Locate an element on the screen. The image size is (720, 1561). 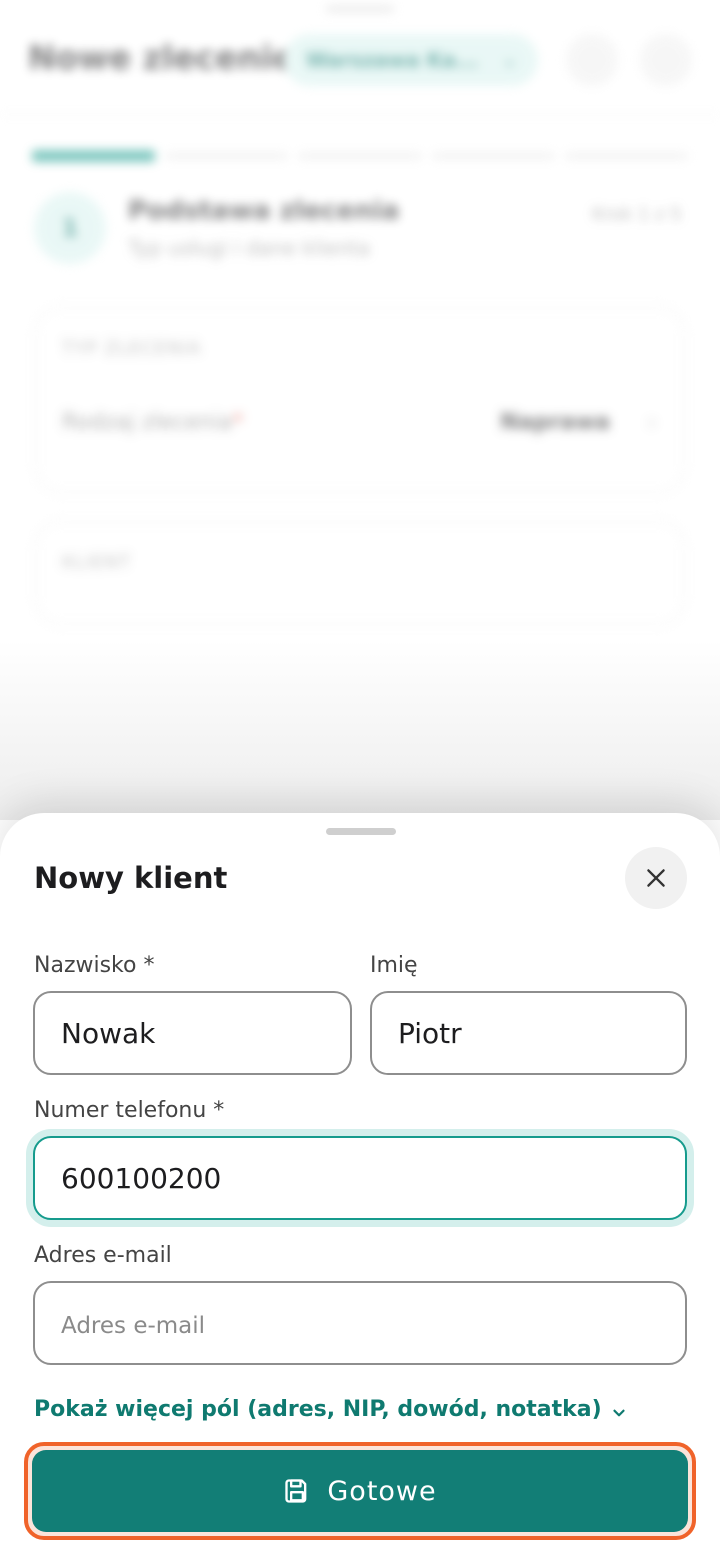
email-input is located at coordinates (360, 1323).